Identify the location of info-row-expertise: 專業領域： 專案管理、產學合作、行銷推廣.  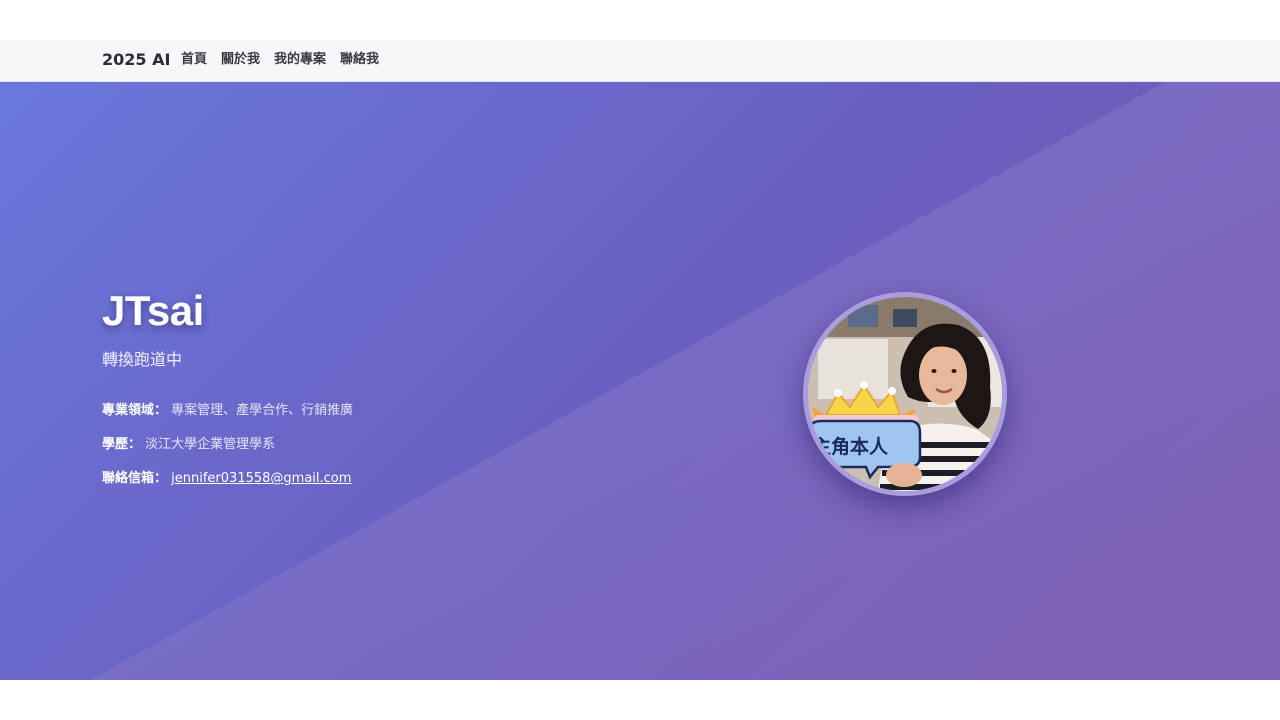
(227, 411).